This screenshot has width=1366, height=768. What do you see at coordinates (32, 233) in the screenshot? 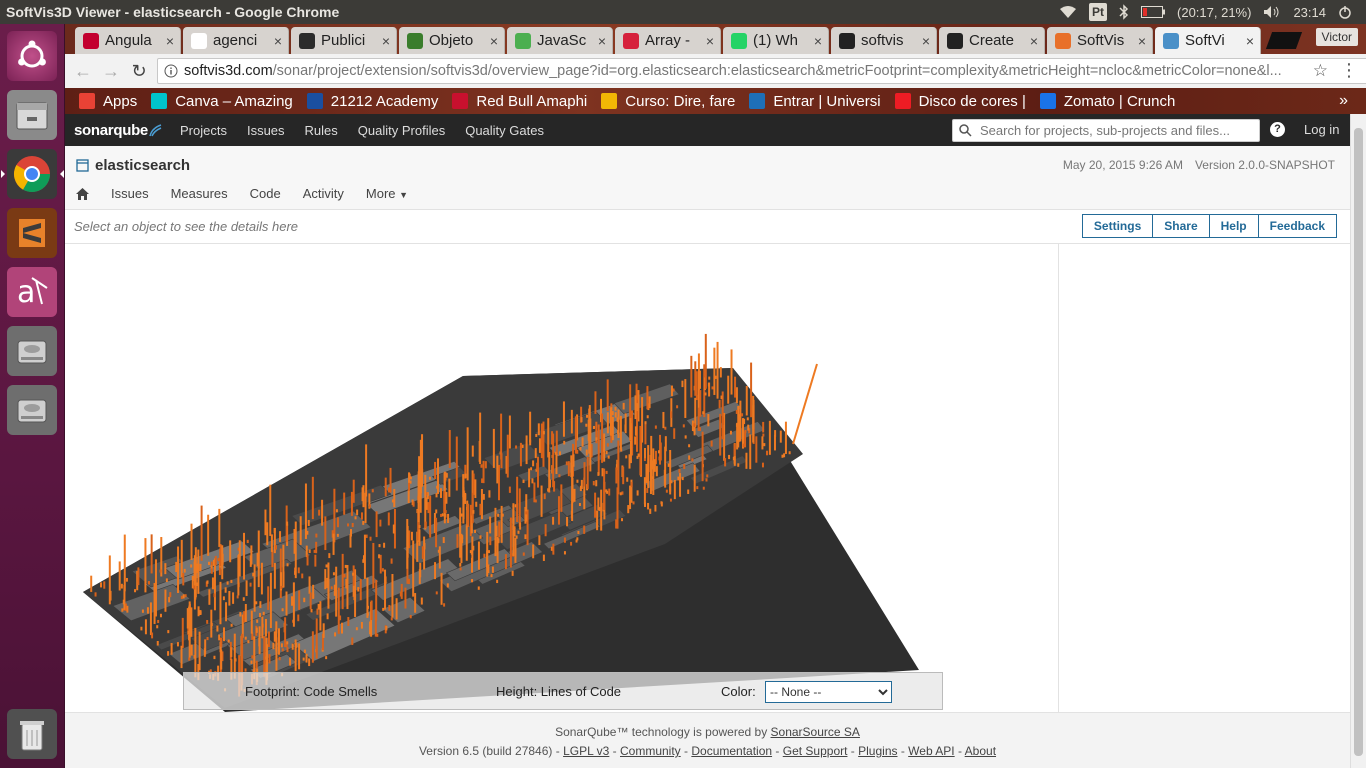
I see `sublime-text-icon` at bounding box center [32, 233].